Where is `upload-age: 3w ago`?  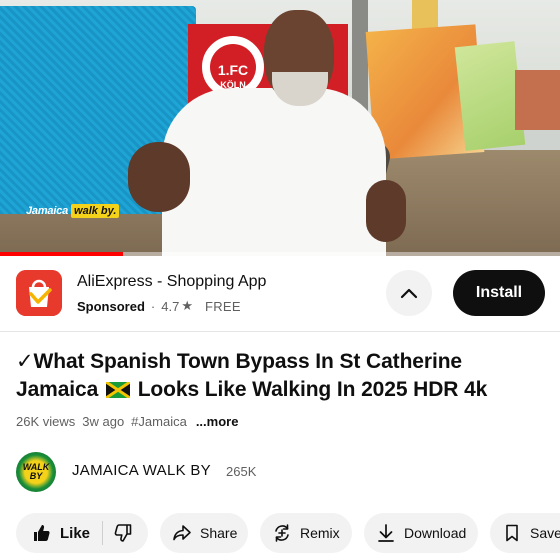
upload-age: 3w ago is located at coordinates (103, 421).